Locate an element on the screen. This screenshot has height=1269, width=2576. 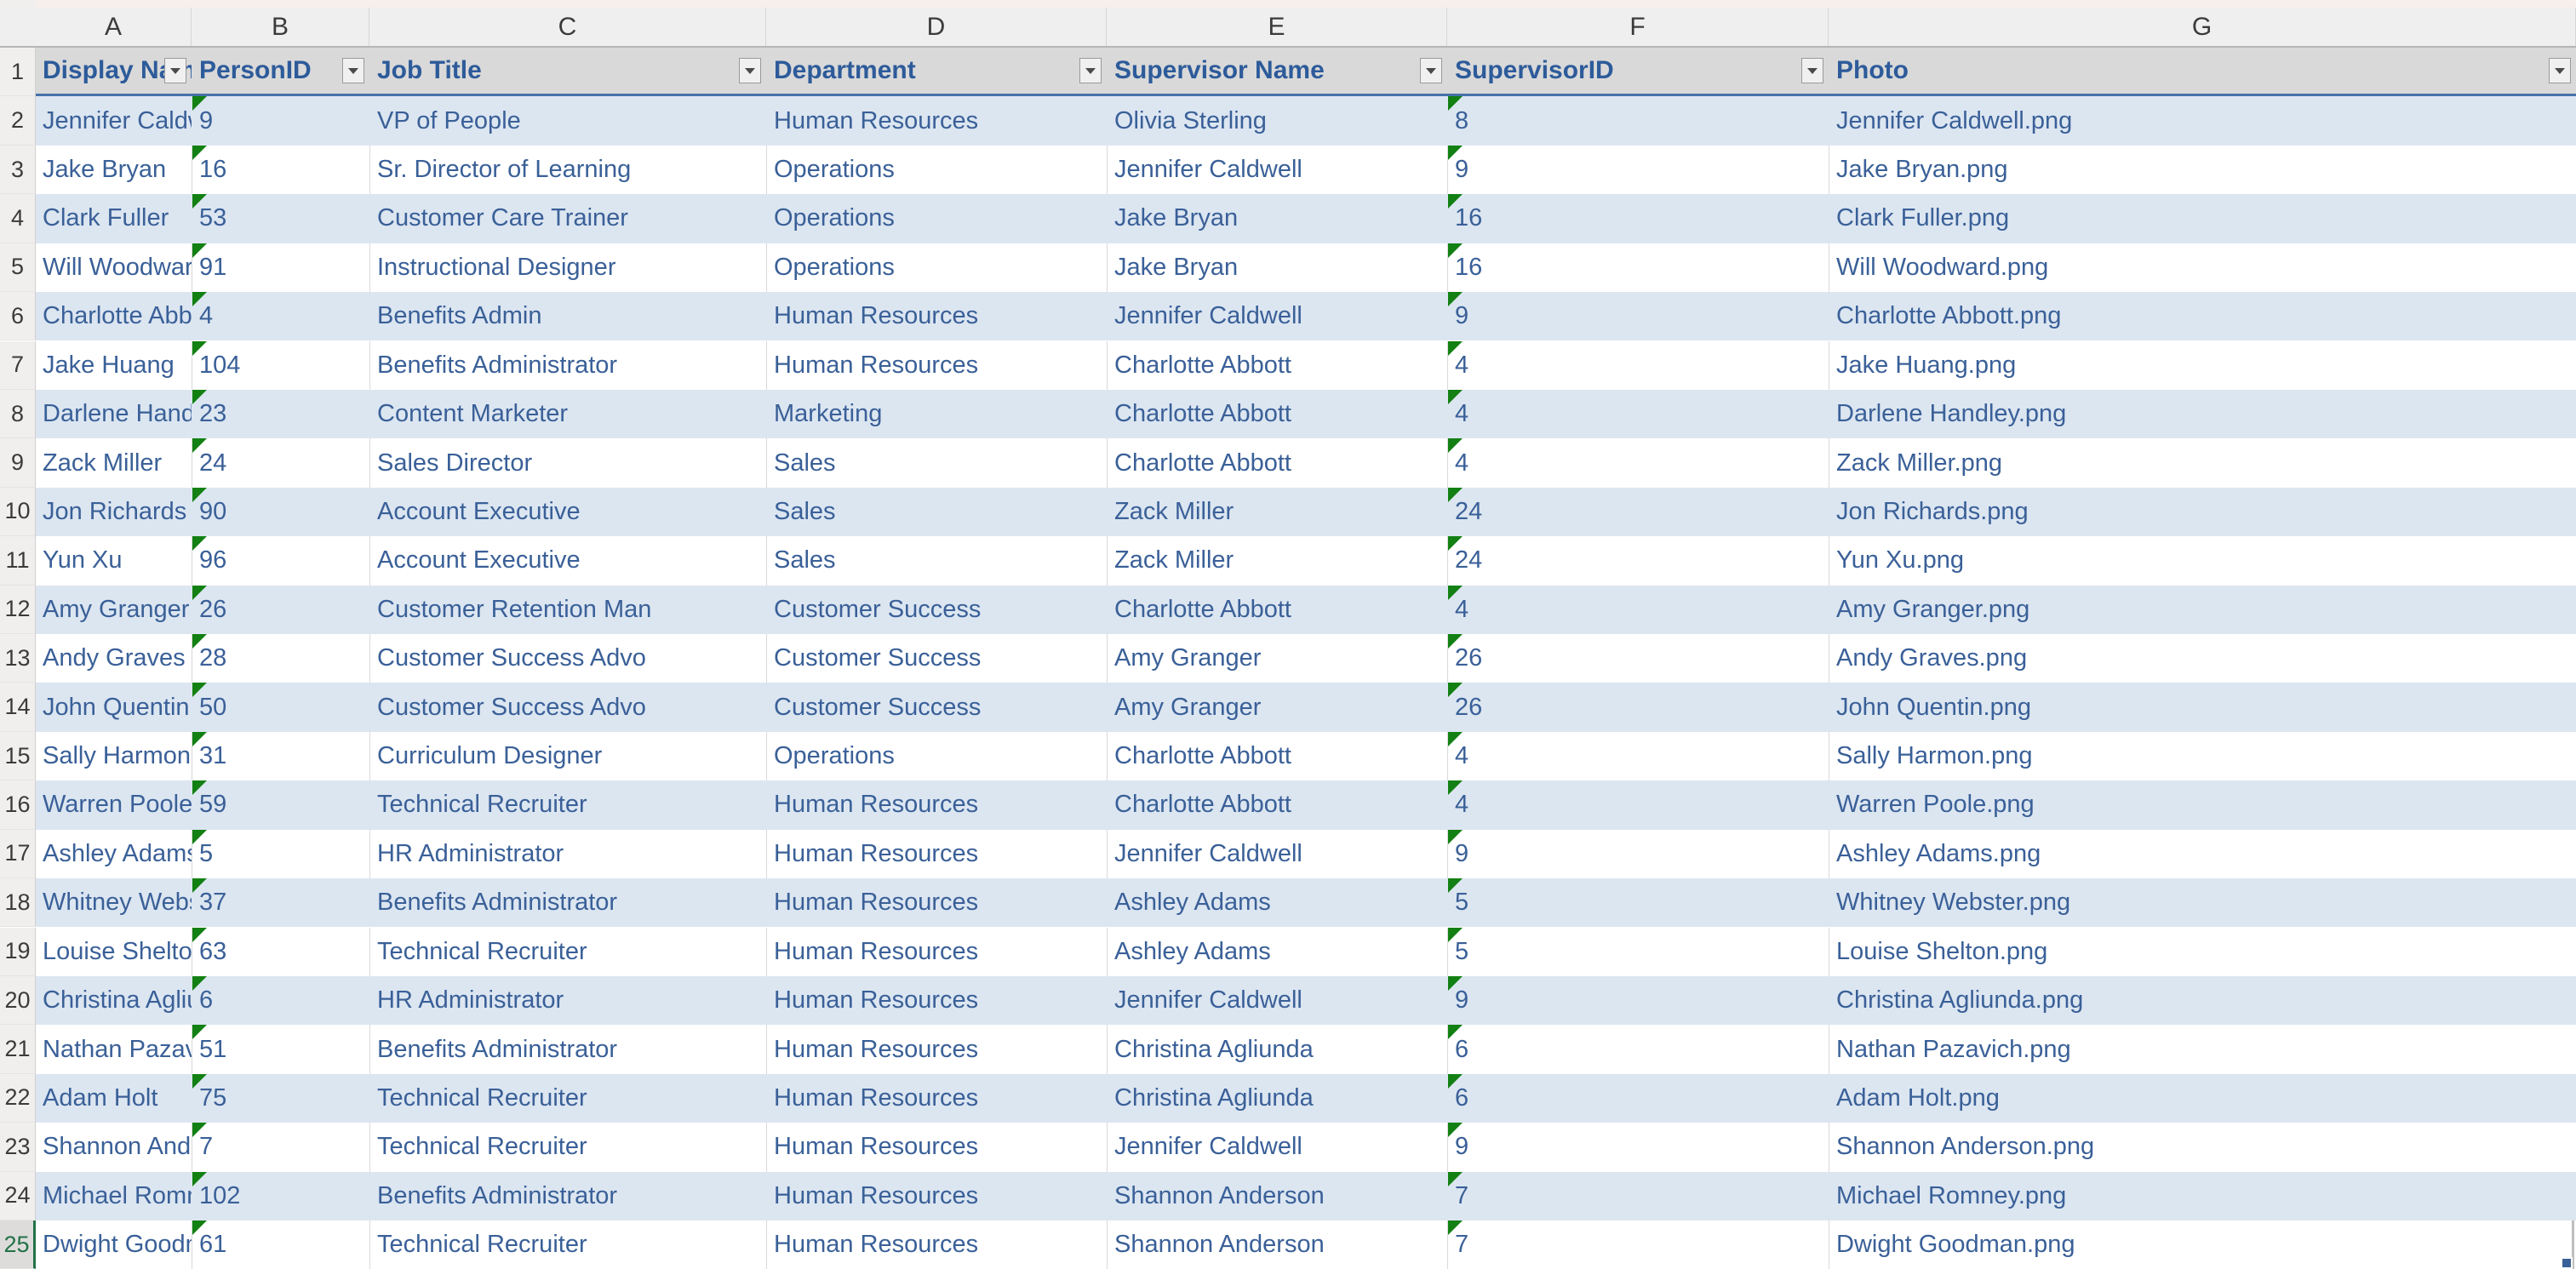
cell-A16: Warren Poole is located at coordinates (114, 805).